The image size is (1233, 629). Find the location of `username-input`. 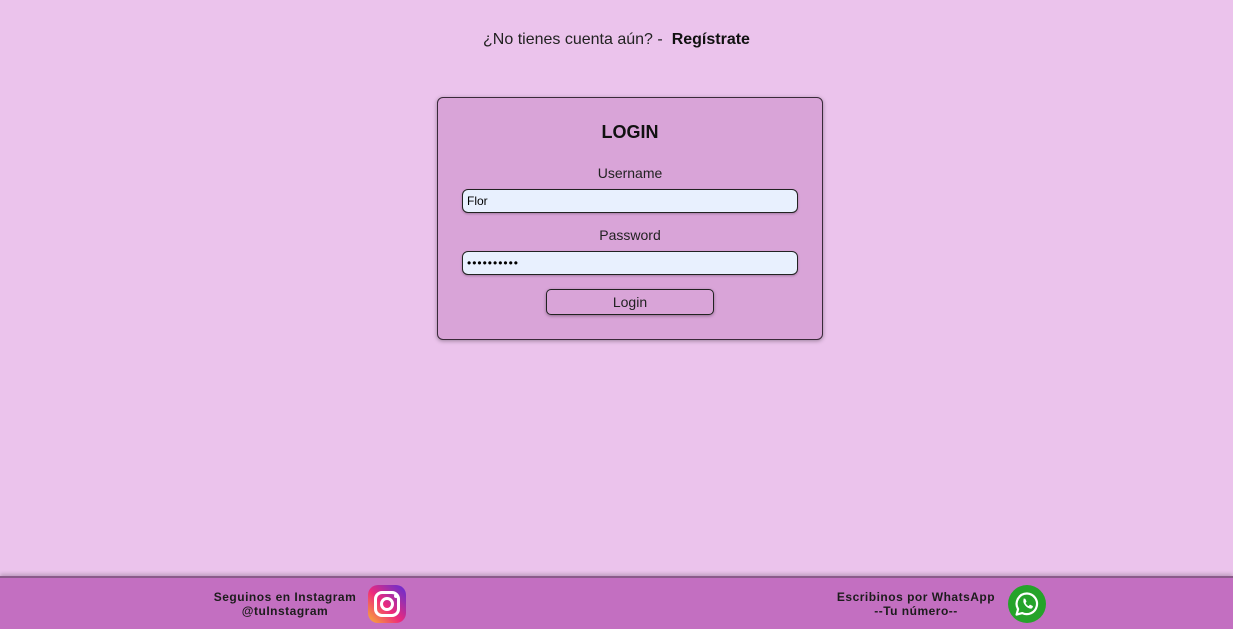

username-input is located at coordinates (630, 201).